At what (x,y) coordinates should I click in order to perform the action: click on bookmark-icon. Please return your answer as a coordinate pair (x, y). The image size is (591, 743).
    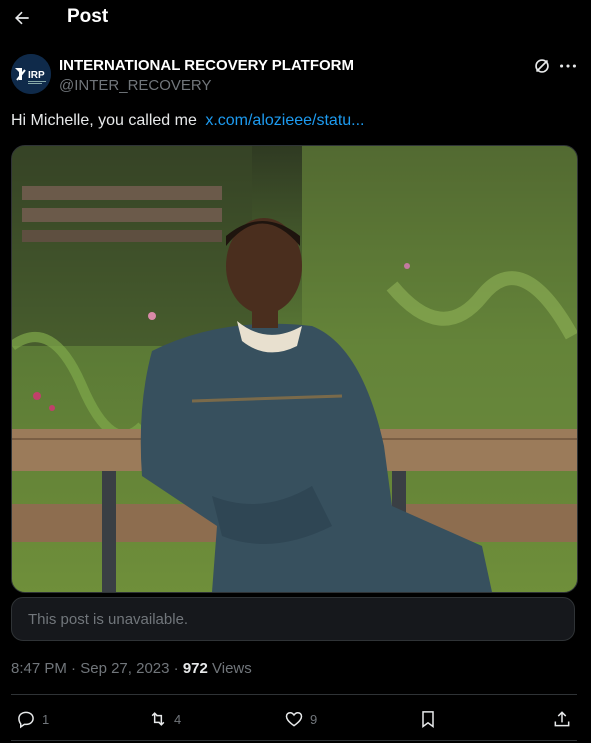
    Looking at the image, I should click on (428, 719).